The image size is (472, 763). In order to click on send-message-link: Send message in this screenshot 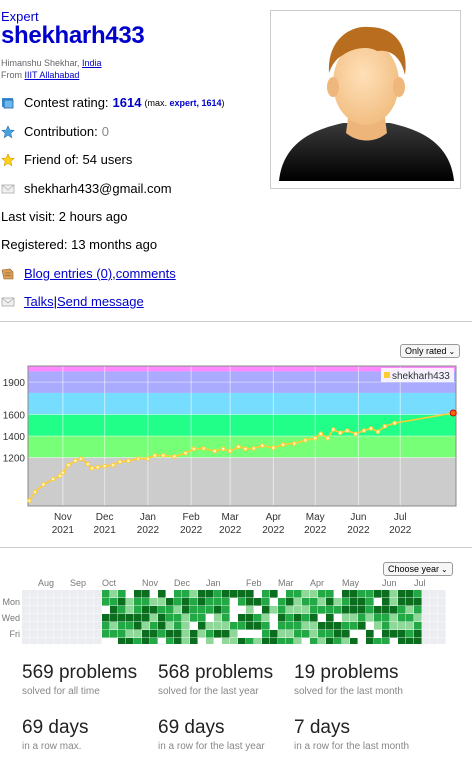, I will do `click(100, 301)`.